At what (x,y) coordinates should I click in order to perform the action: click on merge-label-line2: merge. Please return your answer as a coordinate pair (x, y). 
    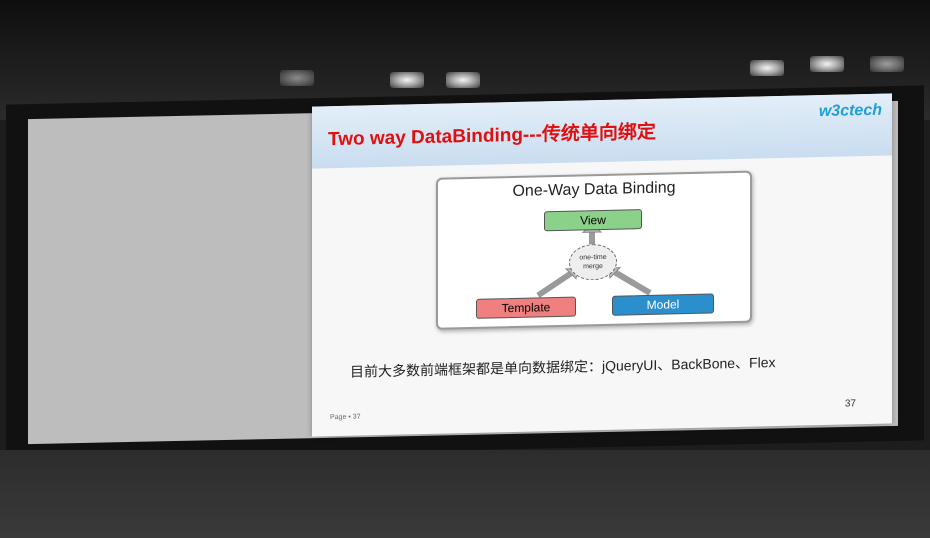
    Looking at the image, I should click on (593, 266).